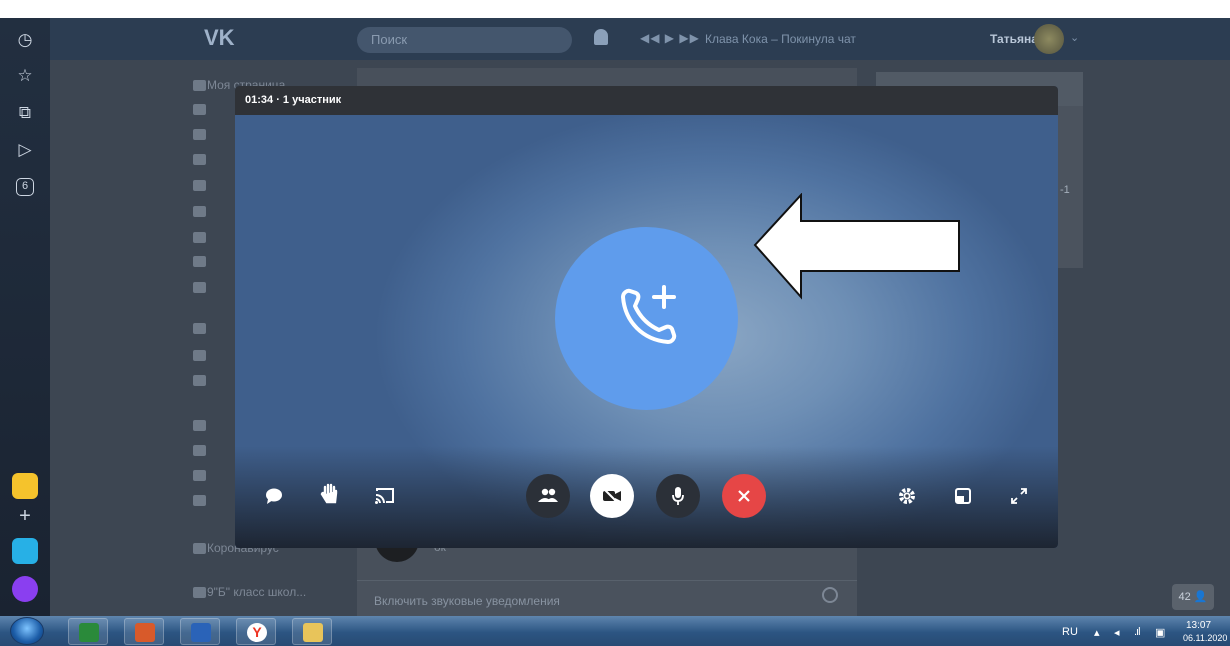 Image resolution: width=1230 pixels, height=646 pixels. What do you see at coordinates (1193, 597) in the screenshot?
I see `online-count-badge: 42 👤` at bounding box center [1193, 597].